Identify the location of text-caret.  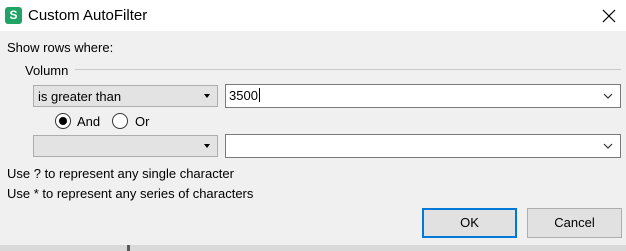
(259, 95).